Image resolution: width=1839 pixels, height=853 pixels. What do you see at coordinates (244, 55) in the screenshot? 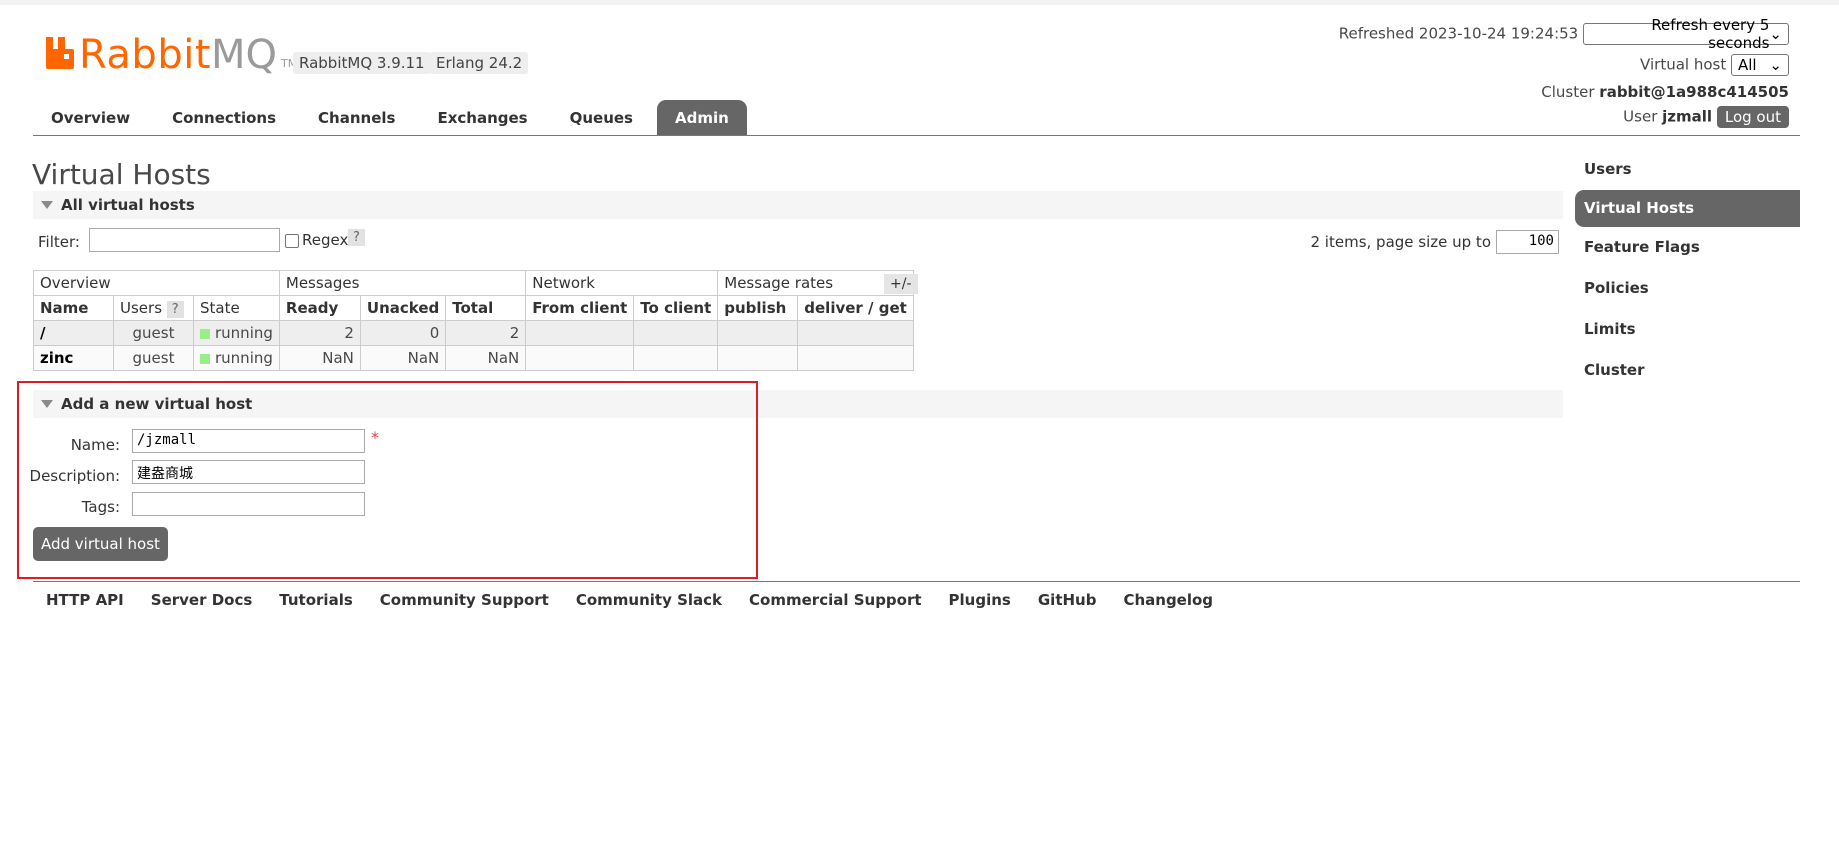
I see `logo-text-mq: MQ` at bounding box center [244, 55].